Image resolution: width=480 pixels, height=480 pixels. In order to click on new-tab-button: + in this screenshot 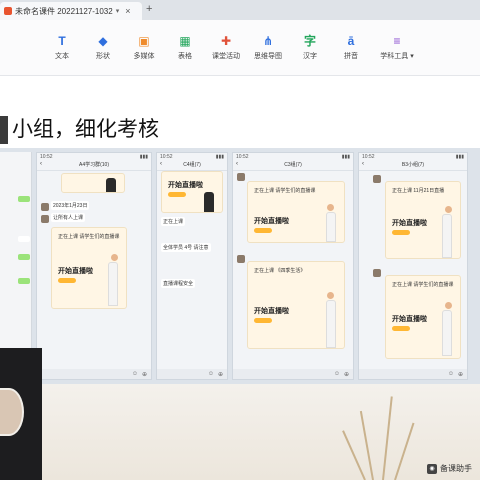, I will do `click(149, 9)`.